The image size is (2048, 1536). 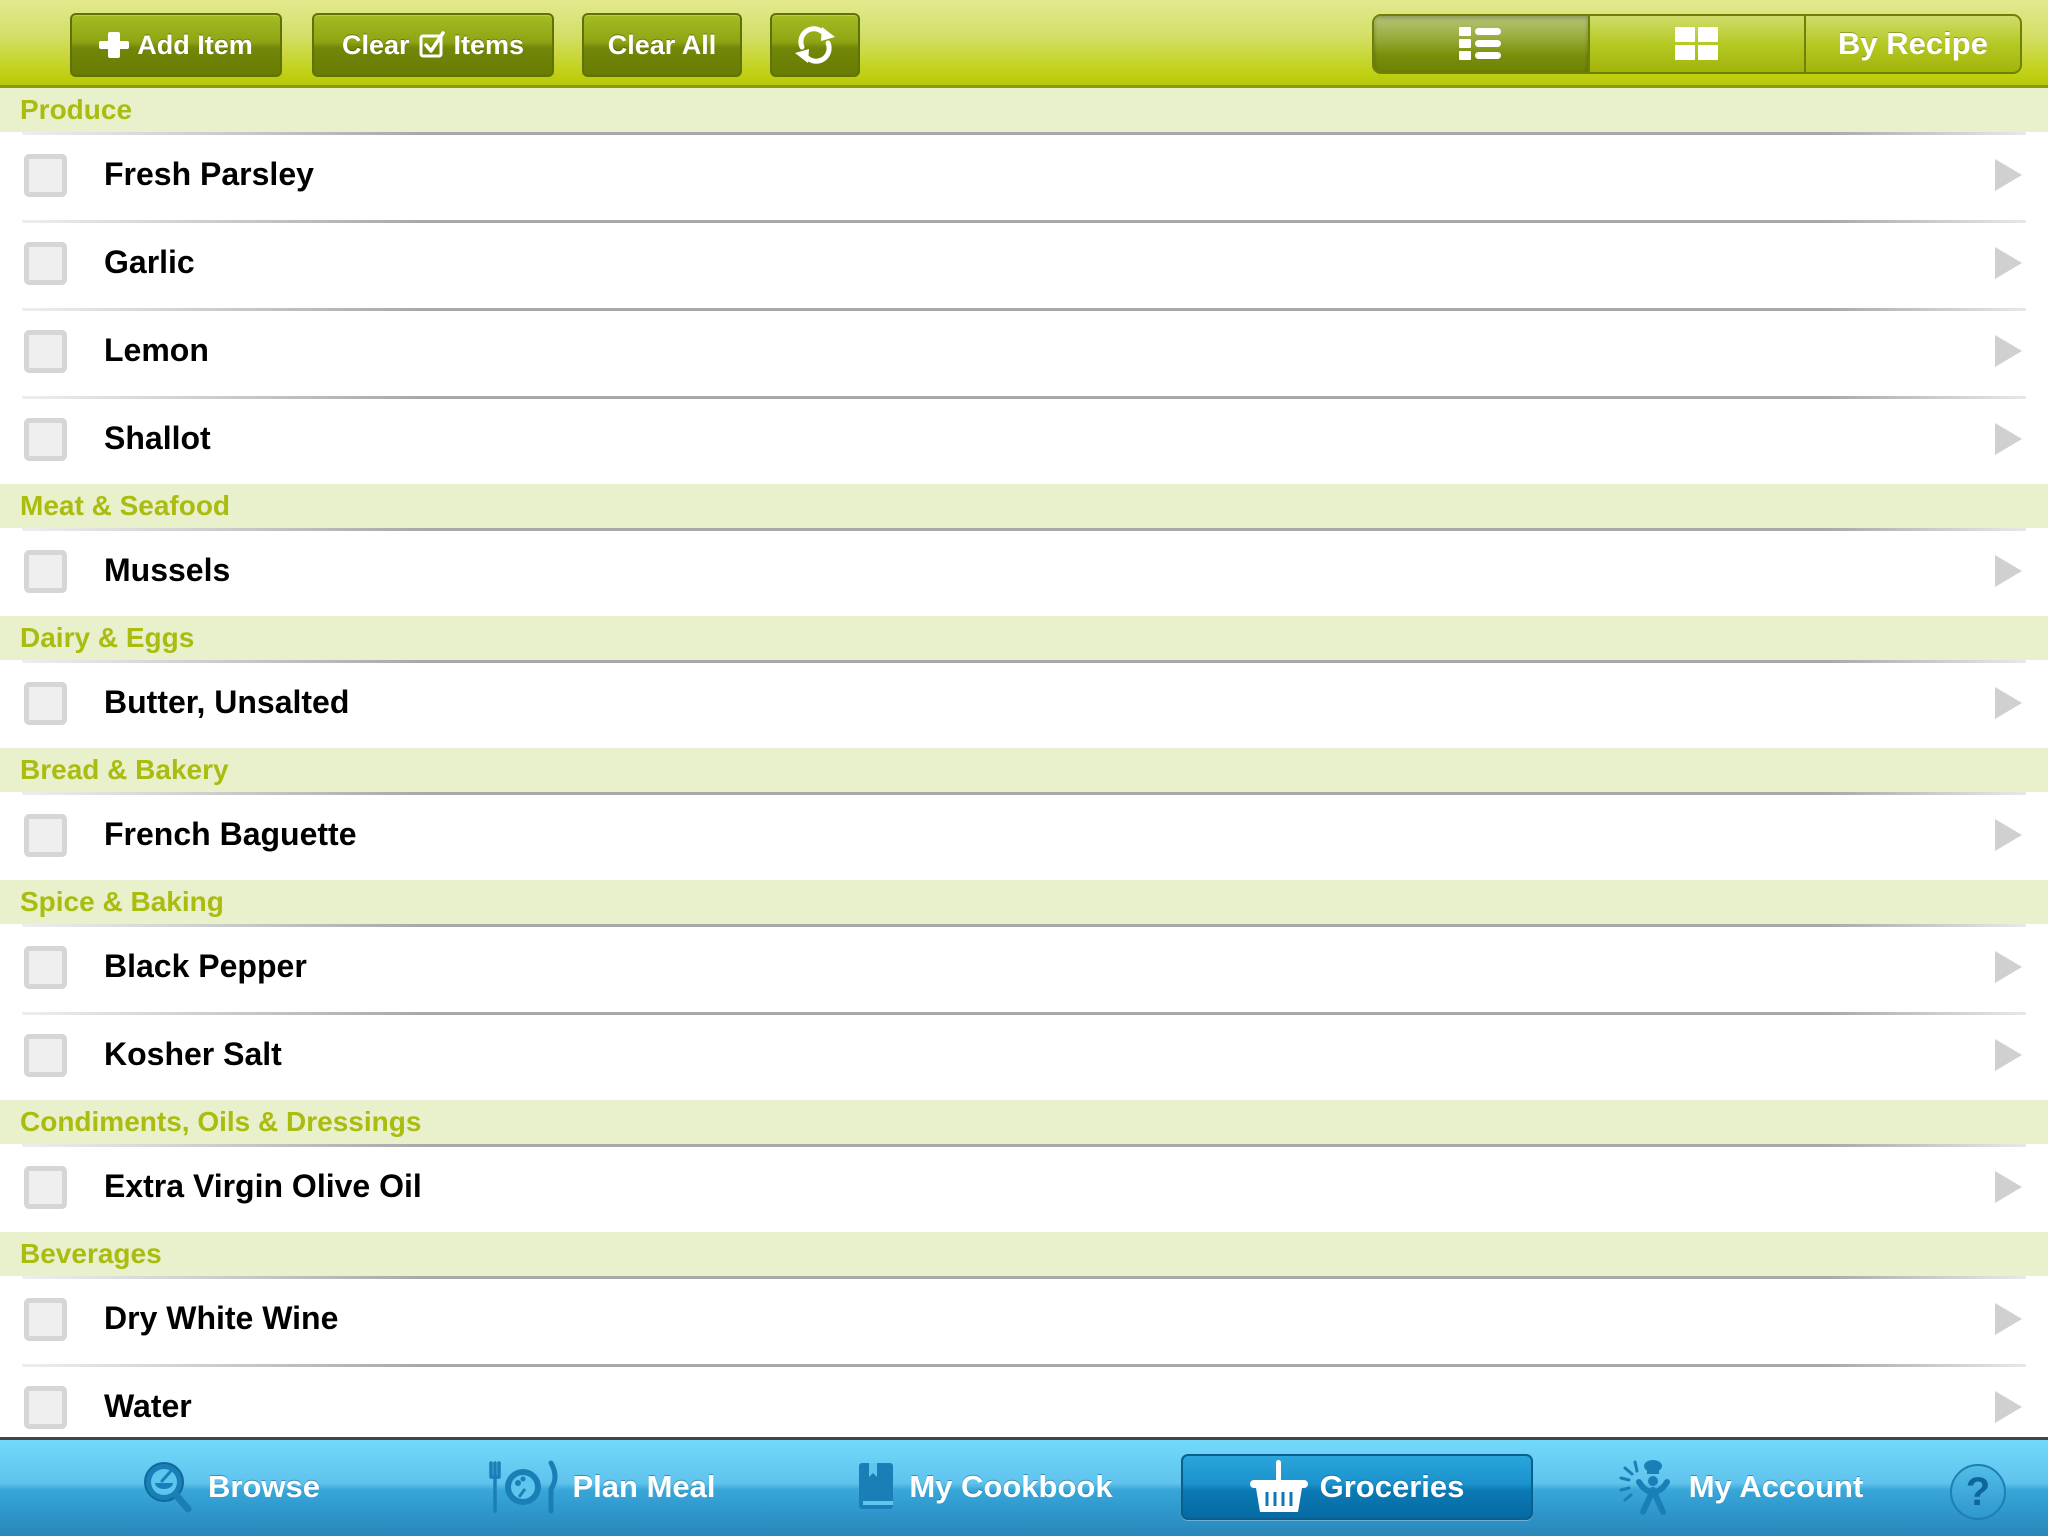 What do you see at coordinates (1024, 176) in the screenshot?
I see `grocery-item-row: Fresh Parsley` at bounding box center [1024, 176].